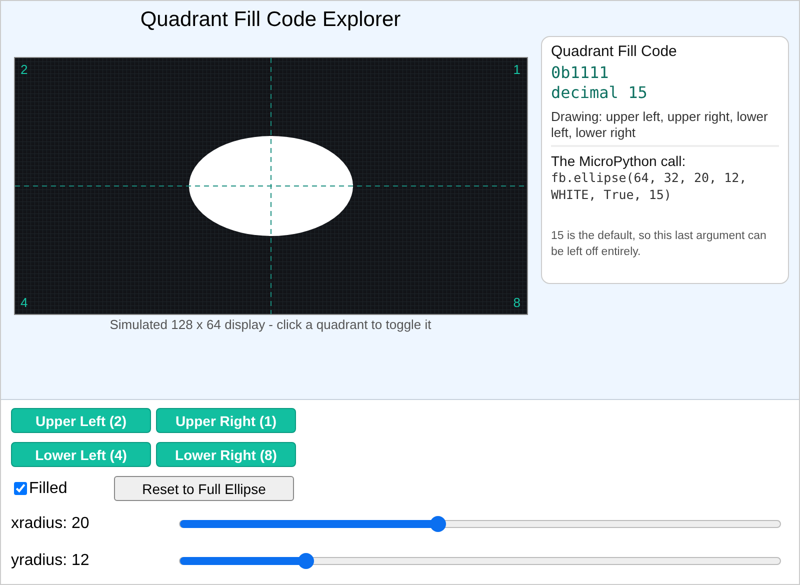  What do you see at coordinates (649, 186) in the screenshot?
I see `call-code: fb.ellipse(64, 32, 20, 12, WHITE, True, 15)` at bounding box center [649, 186].